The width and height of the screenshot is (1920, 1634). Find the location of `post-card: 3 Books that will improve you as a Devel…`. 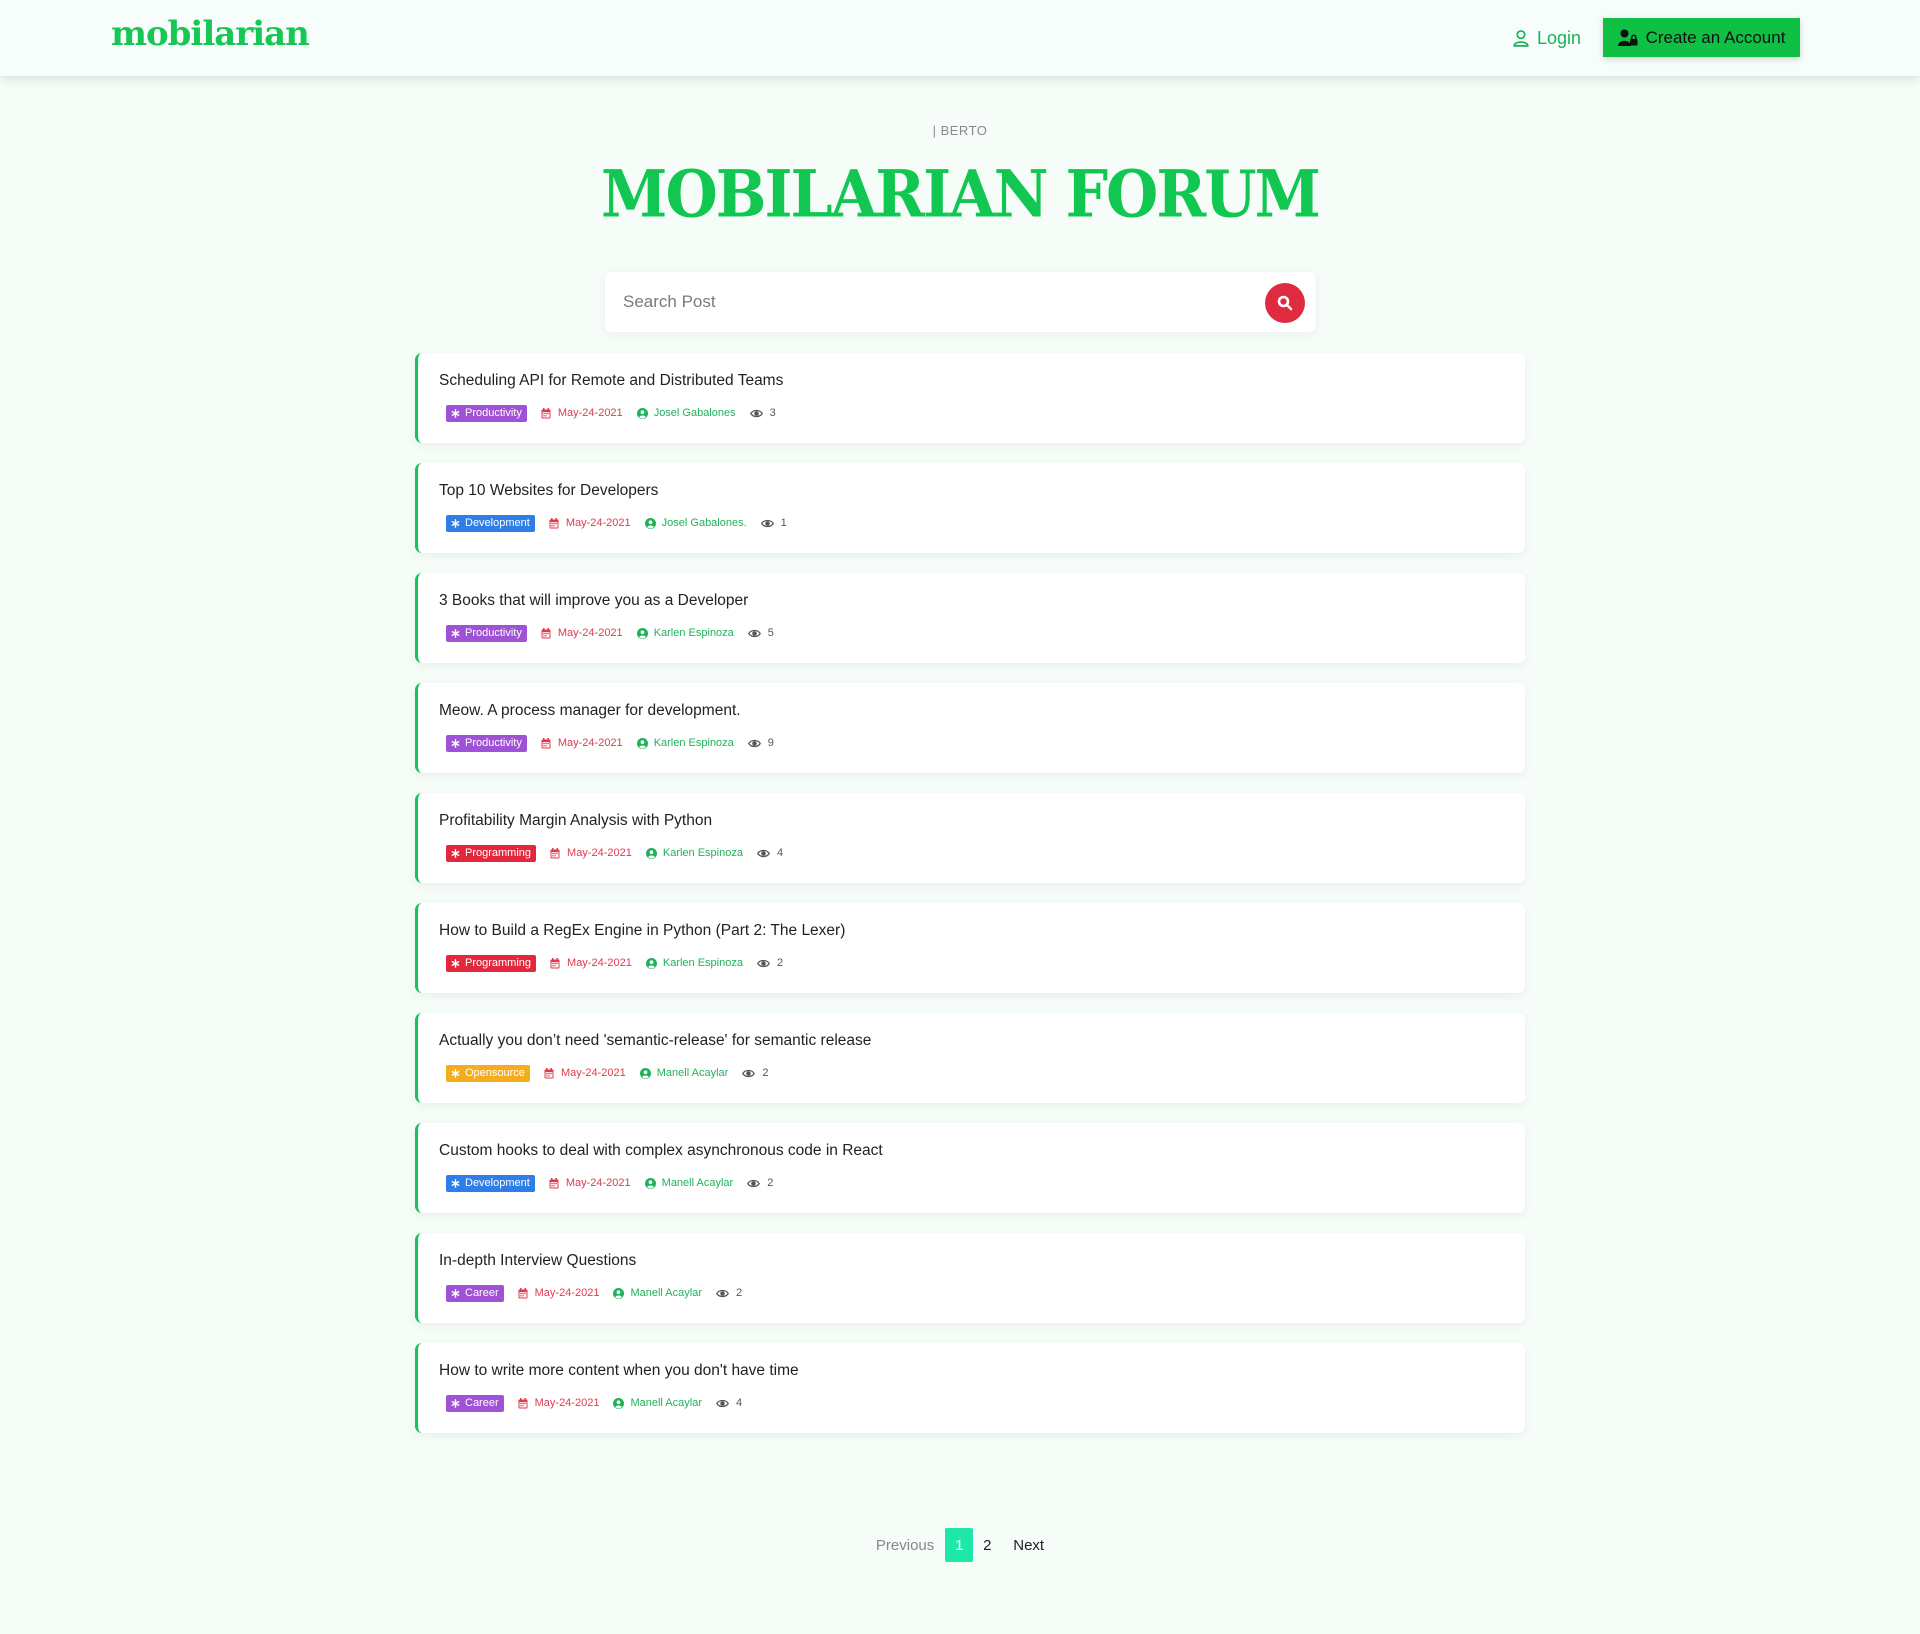

post-card: 3 Books that will improve you as a Devel… is located at coordinates (970, 618).